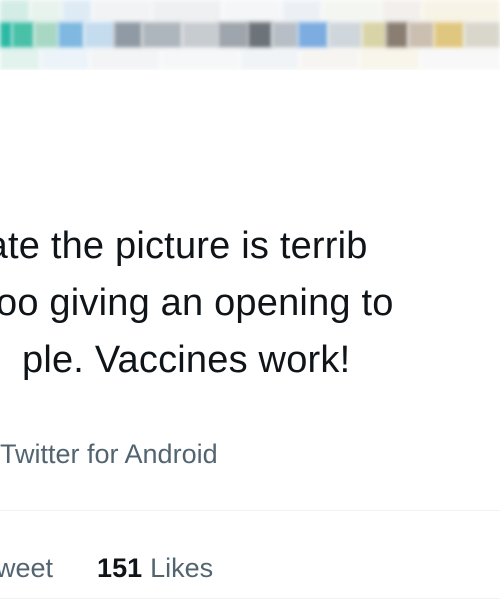  Describe the element at coordinates (184, 246) in the screenshot. I see `tweet-text-line: iate the picture is terrib` at that location.